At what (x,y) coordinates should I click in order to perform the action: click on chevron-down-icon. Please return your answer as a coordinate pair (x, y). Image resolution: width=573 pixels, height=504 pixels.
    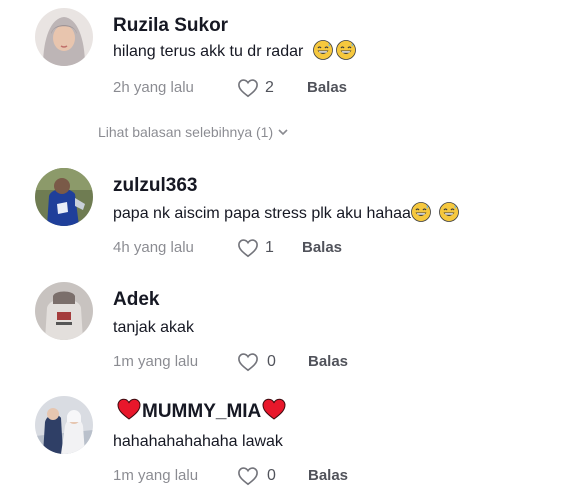
    Looking at the image, I should click on (283, 132).